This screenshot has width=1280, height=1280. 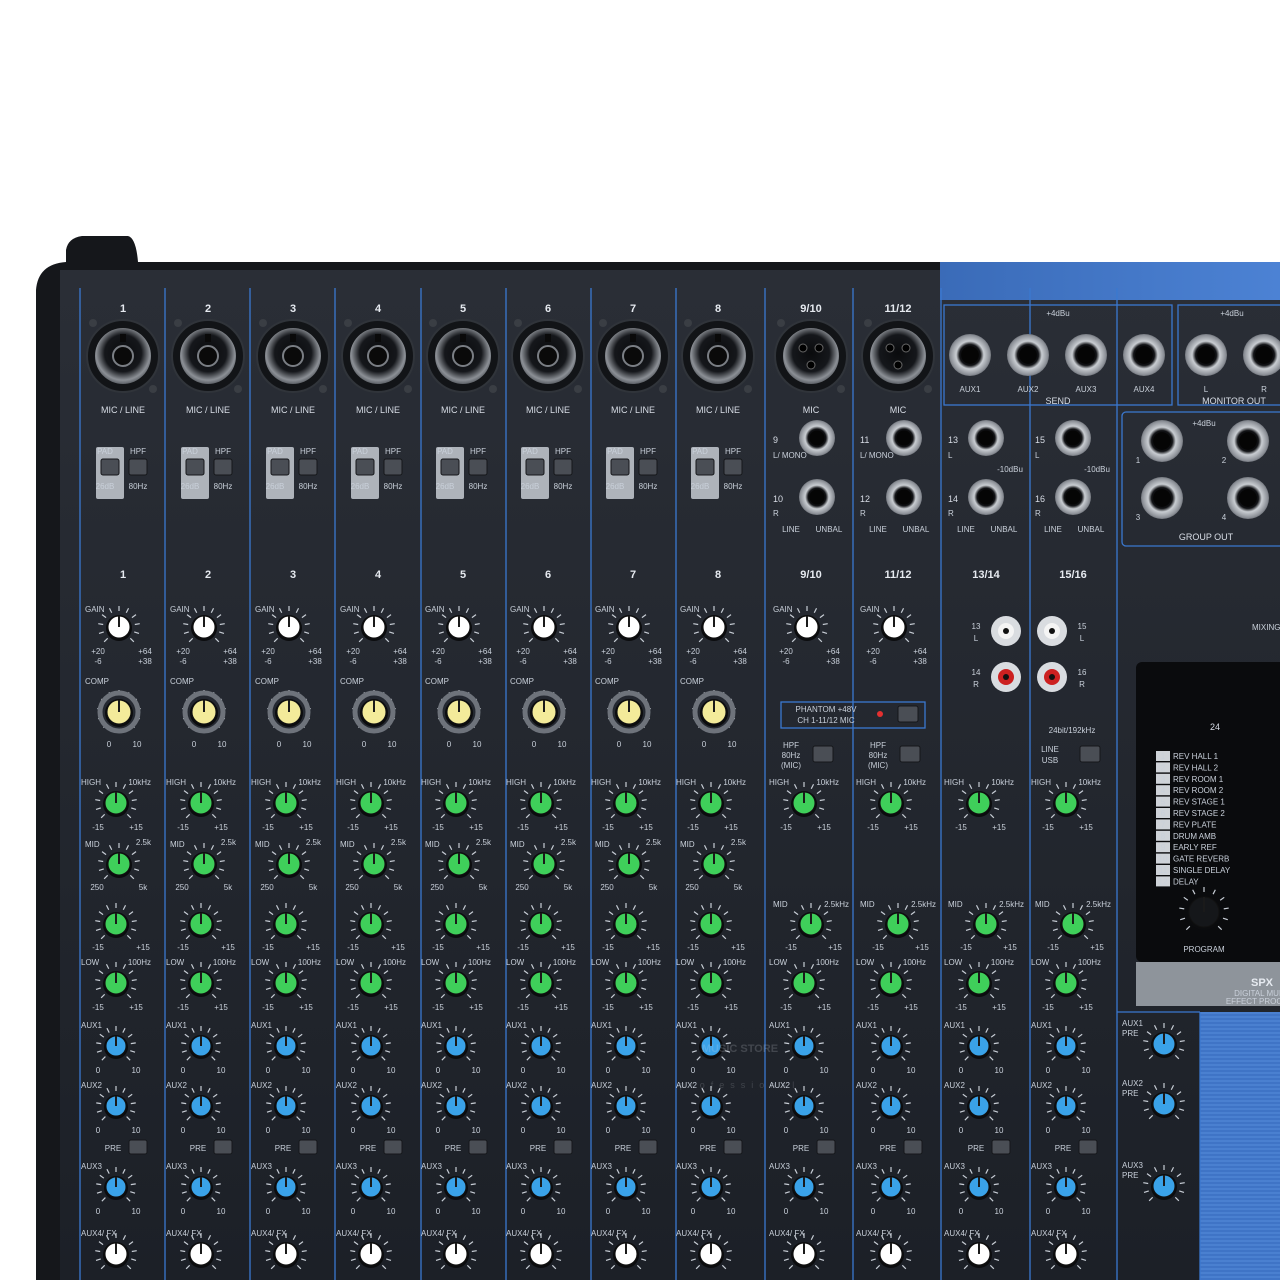 I want to click on aux4fx-label: AUX4/ FX, so click(x=609, y=1233).